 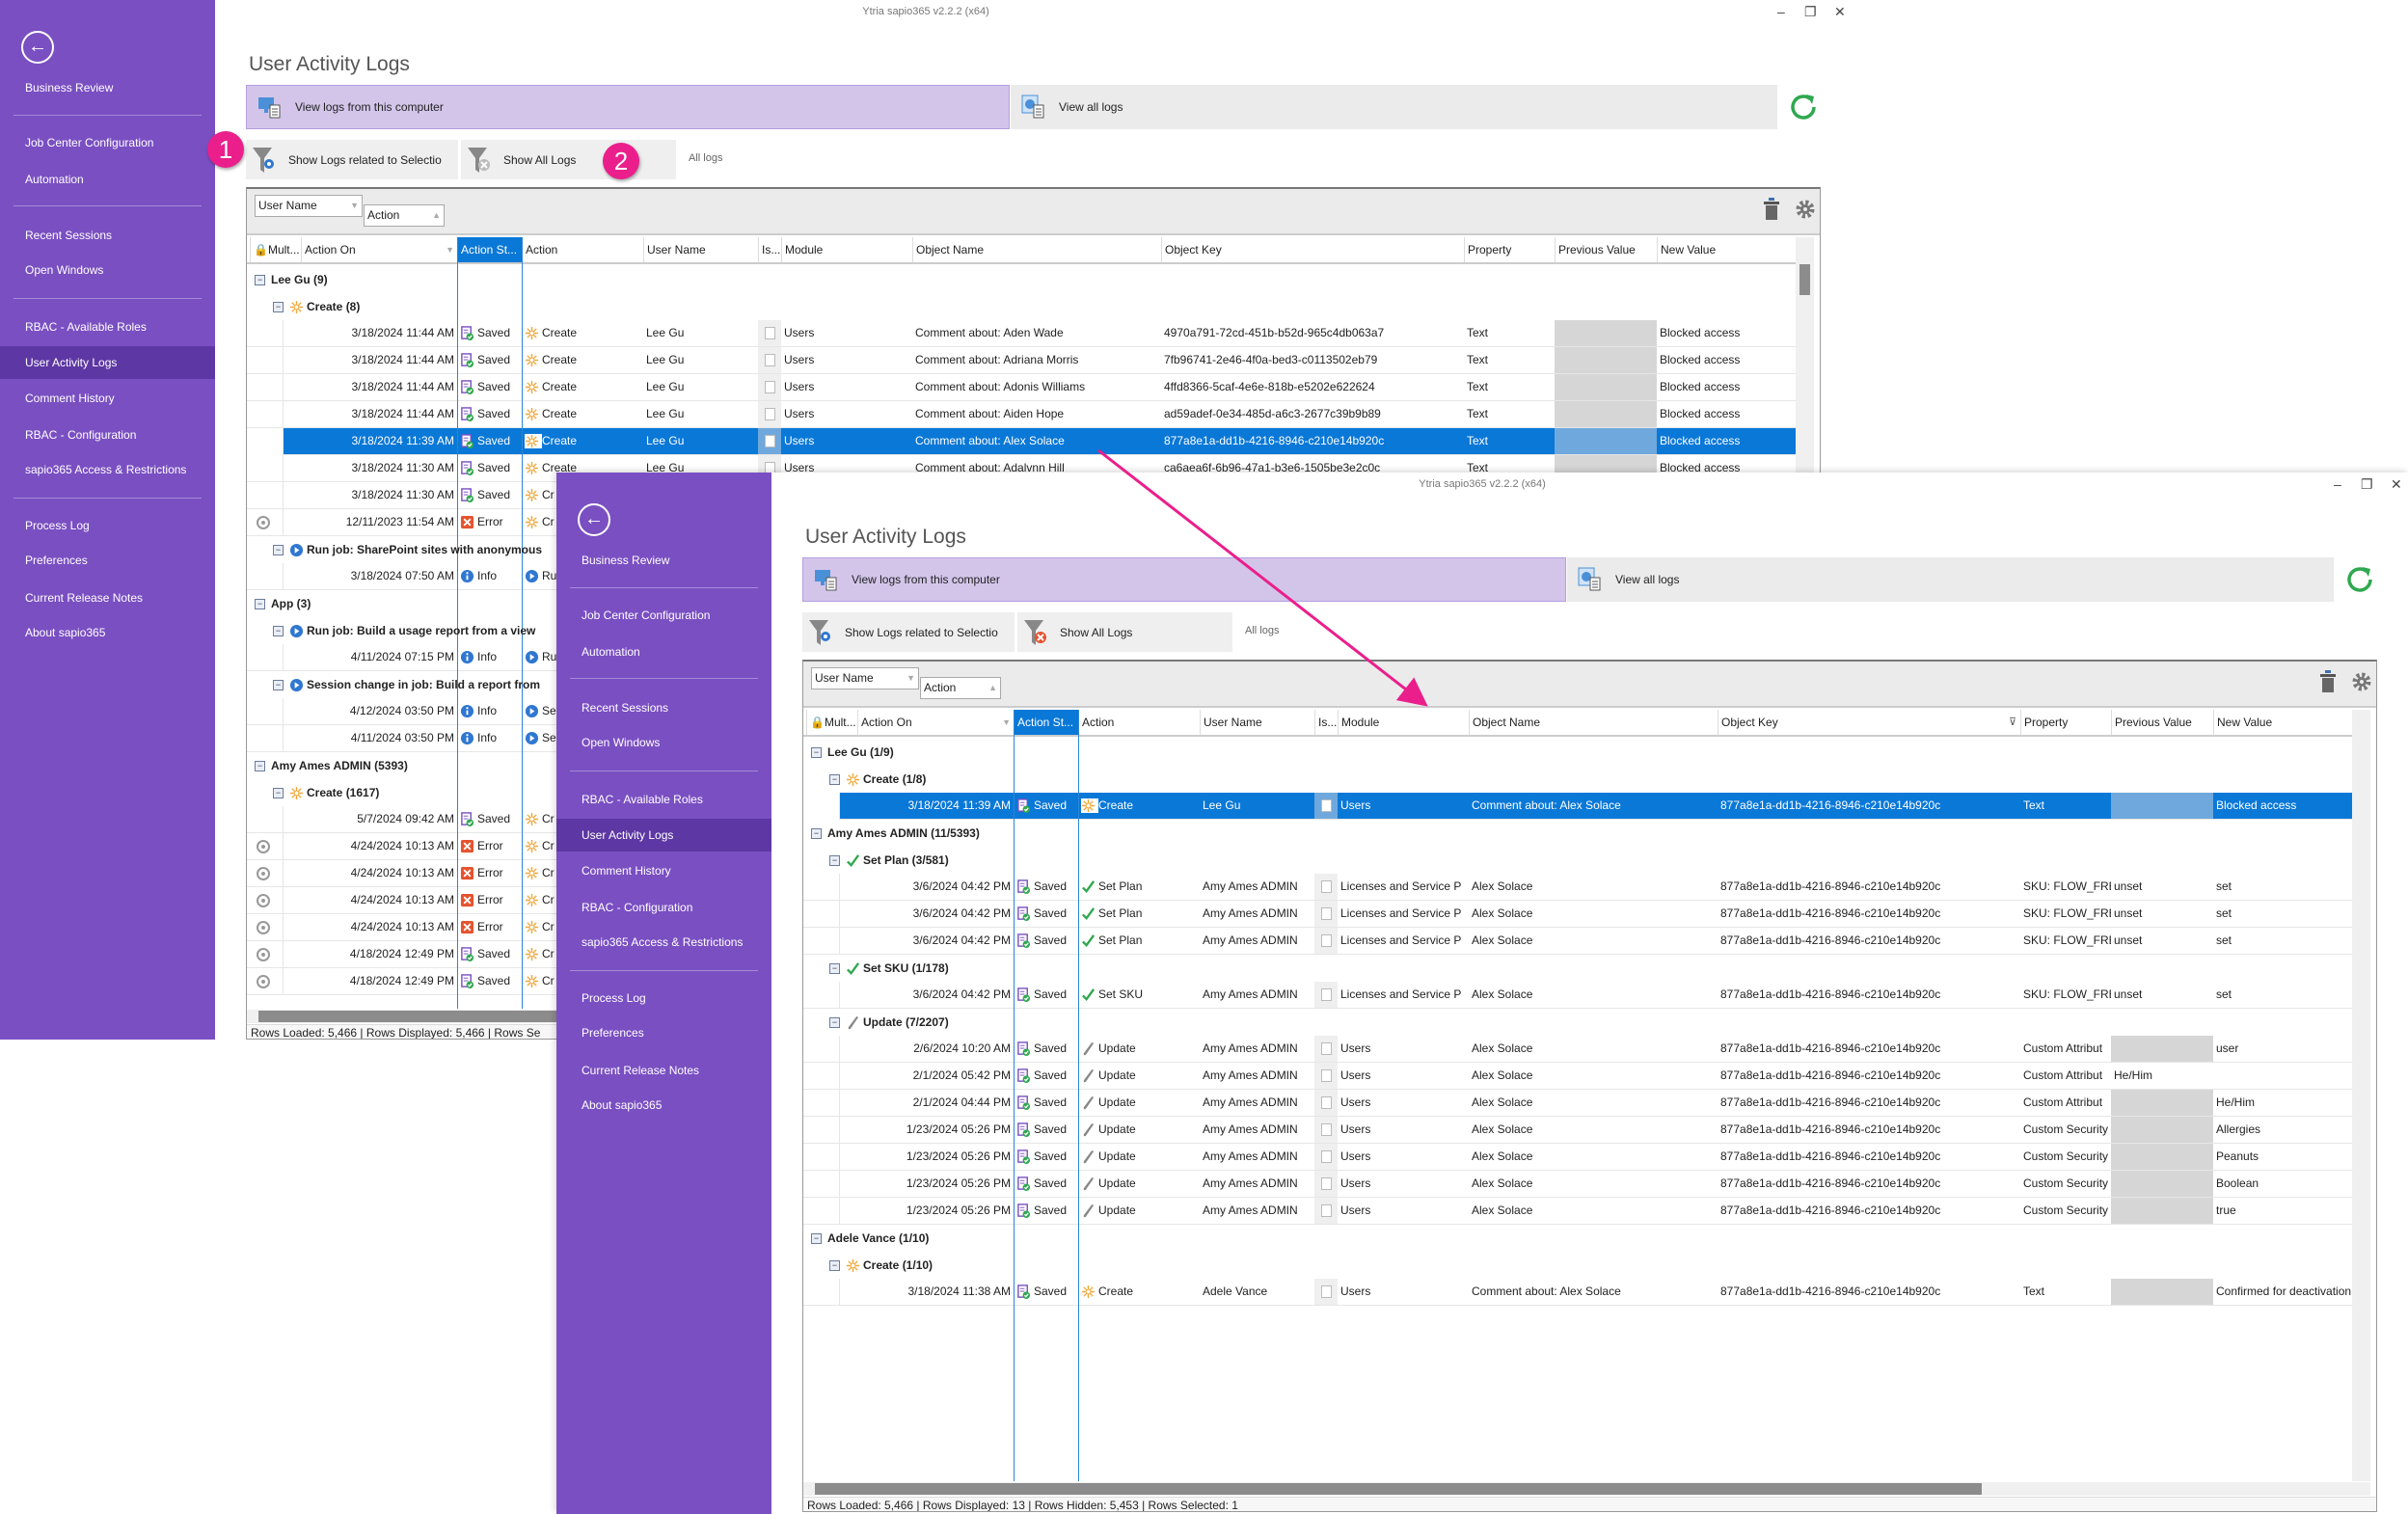 I want to click on sub-group-row: − Update (7/2207), so click(x=889, y=1022).